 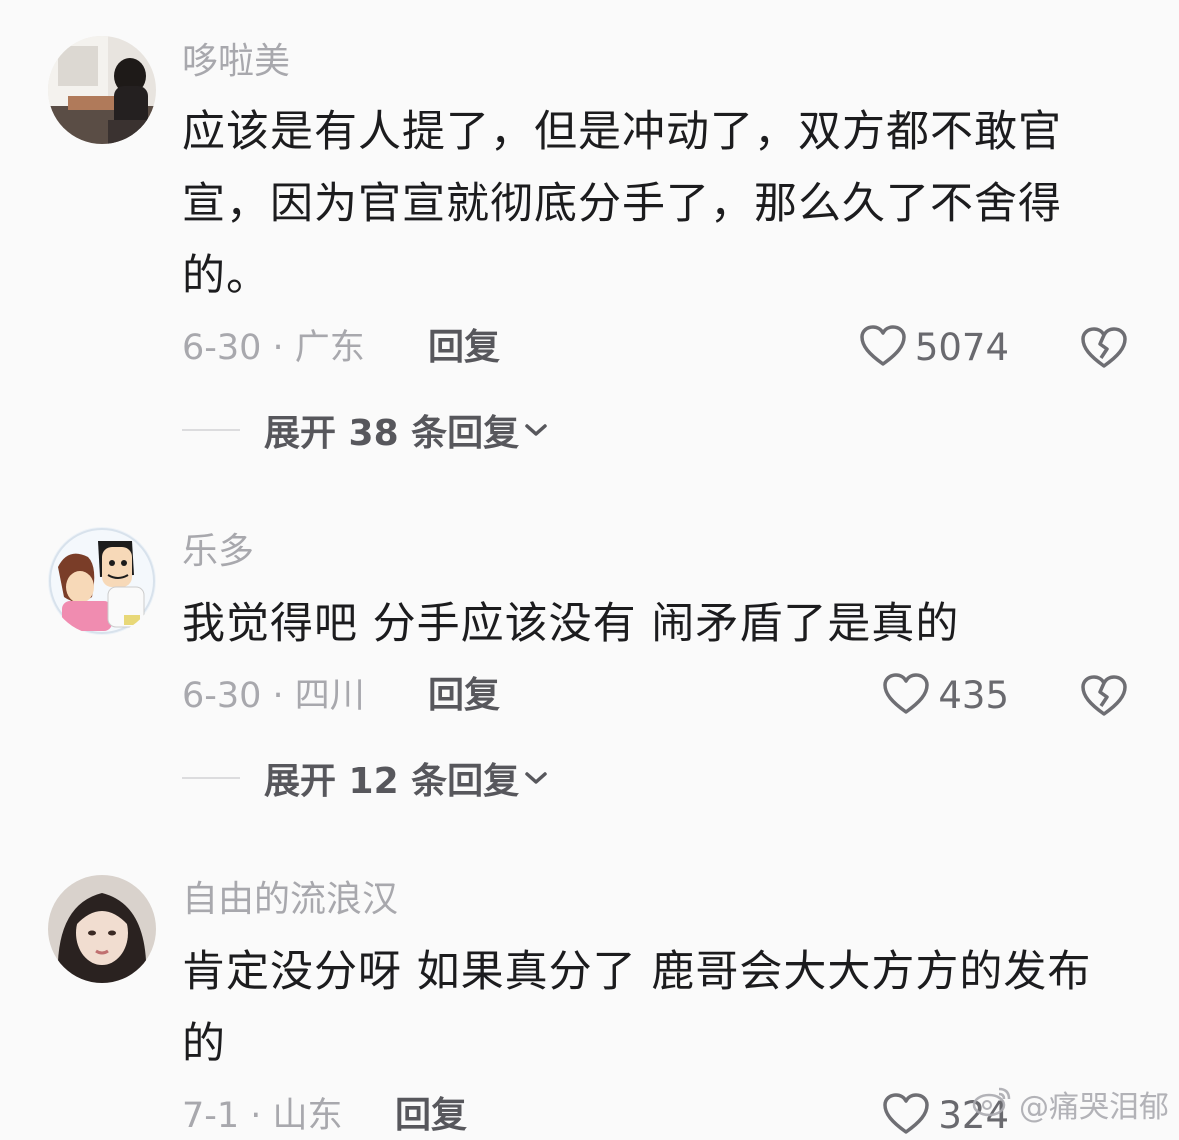 I want to click on comment-text: 肯定没分呀 如果真分了 鹿哥会大大方方的发布的, so click(x=637, y=1008).